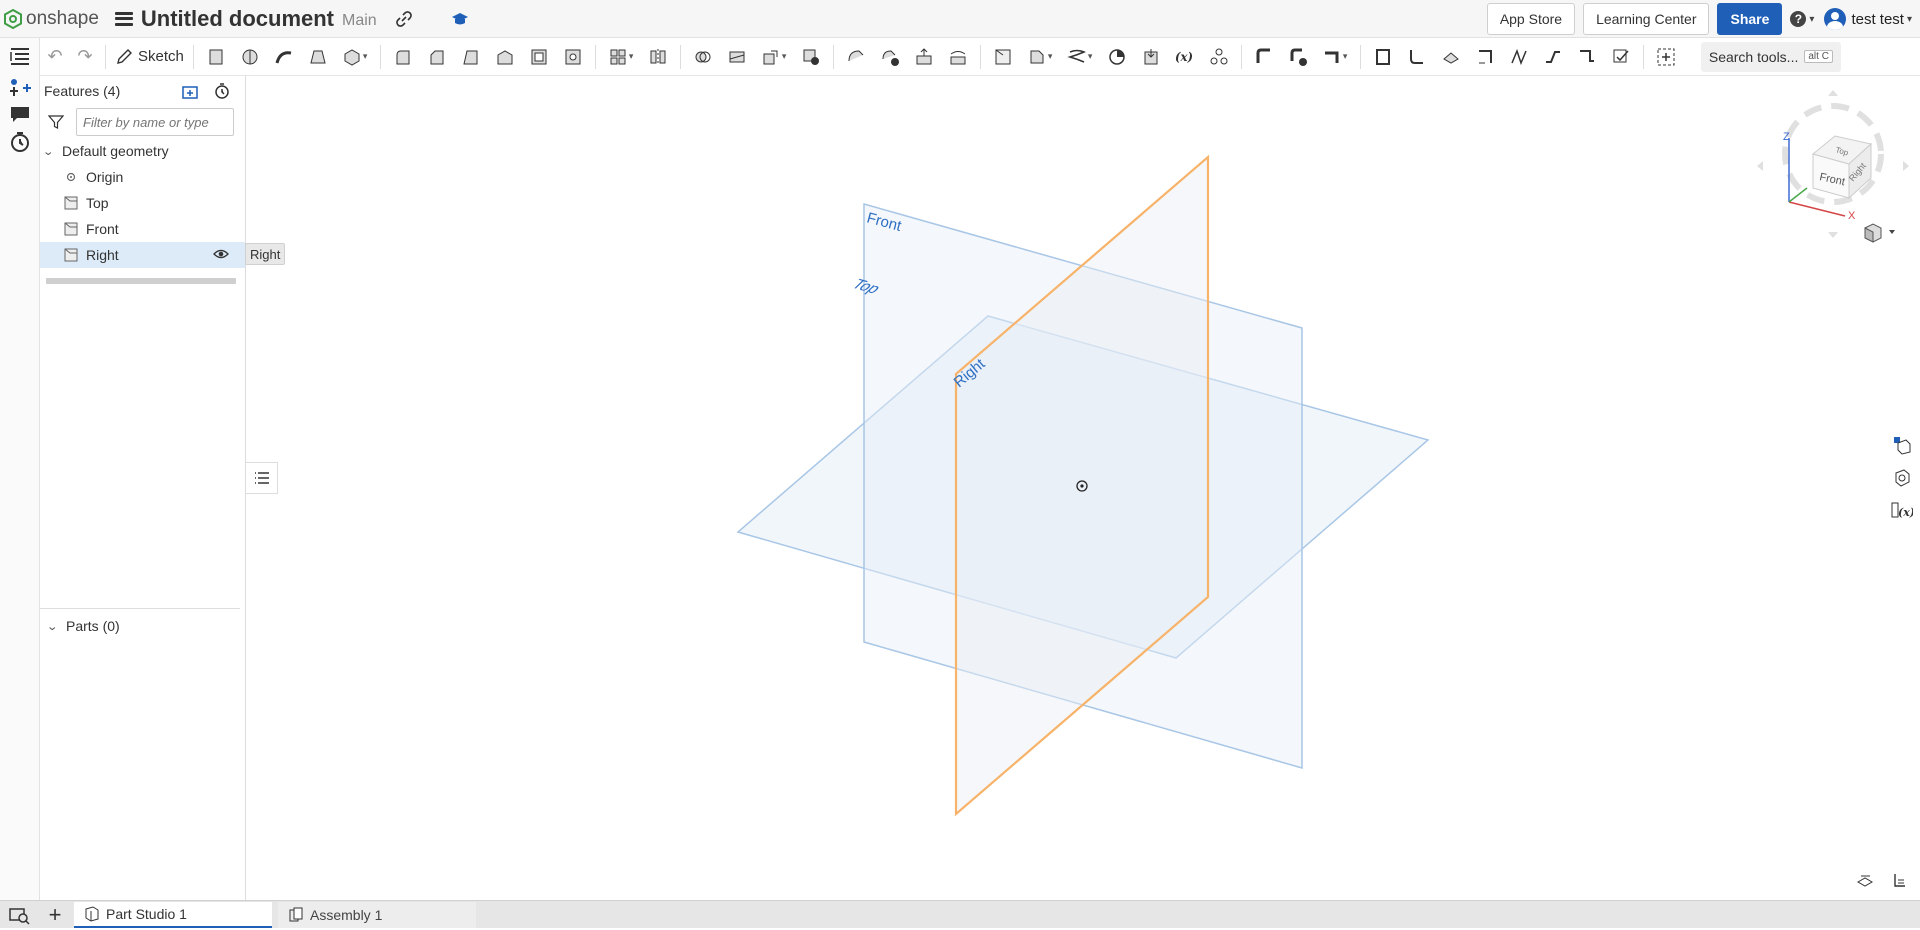 The height and width of the screenshot is (930, 1920). I want to click on feature-list-icon, so click(20, 56).